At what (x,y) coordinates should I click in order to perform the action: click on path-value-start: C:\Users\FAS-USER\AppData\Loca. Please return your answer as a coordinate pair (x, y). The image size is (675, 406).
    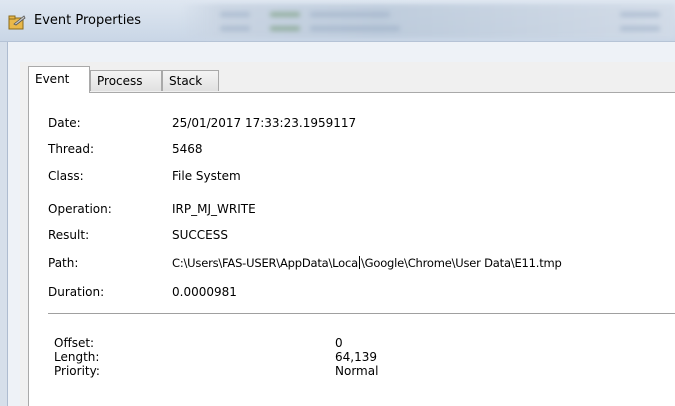
    Looking at the image, I should click on (265, 263).